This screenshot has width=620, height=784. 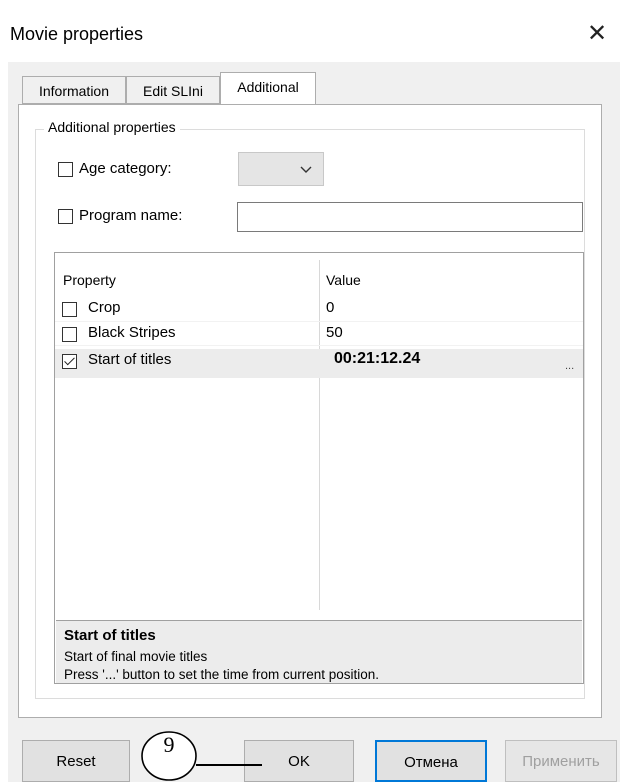 I want to click on window-title: Movie properties, so click(x=77, y=34).